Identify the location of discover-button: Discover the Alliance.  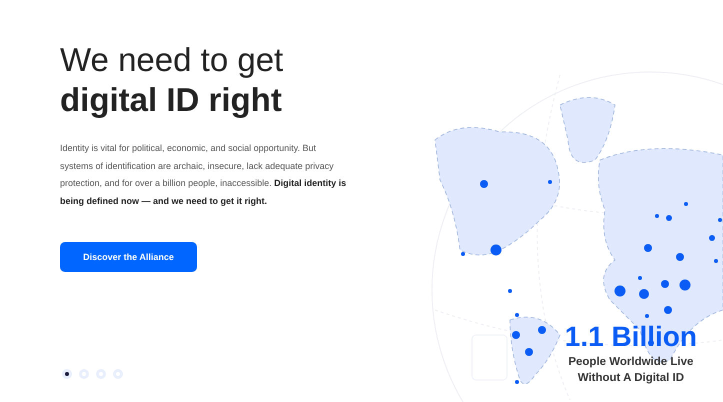
(128, 257).